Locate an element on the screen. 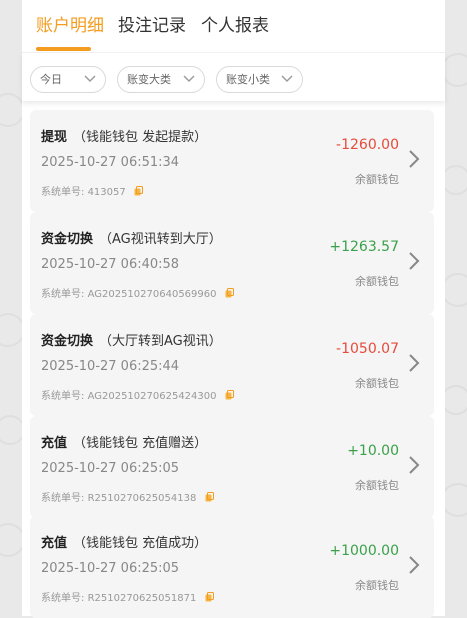  record-order: 系统单号: AG202510270625424300 is located at coordinates (137, 394).